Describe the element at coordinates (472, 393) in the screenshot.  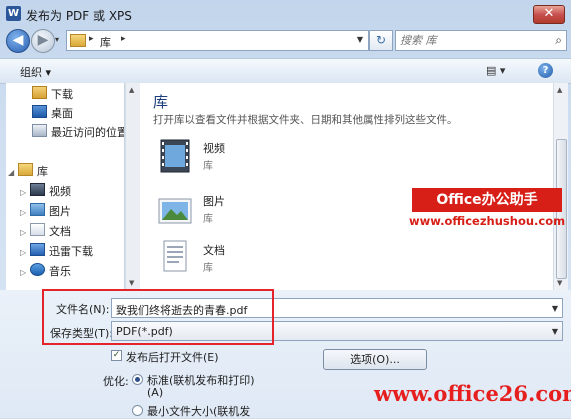
I see `watermark-bottom-url: www.office26.com` at that location.